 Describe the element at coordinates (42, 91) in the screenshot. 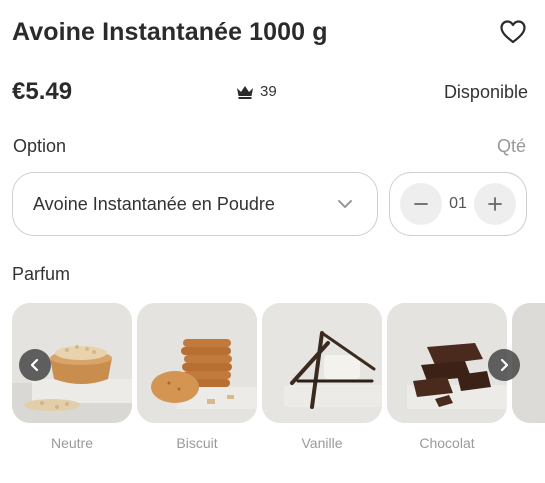

I see `product-price: €5.49` at that location.